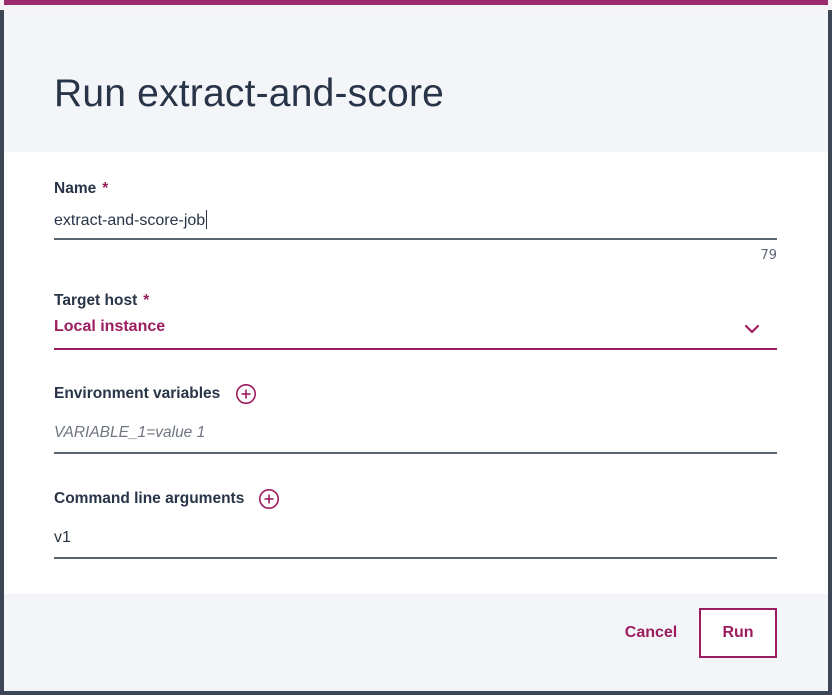 The image size is (832, 695). What do you see at coordinates (62, 537) in the screenshot?
I see `cmd-args-value: v1` at bounding box center [62, 537].